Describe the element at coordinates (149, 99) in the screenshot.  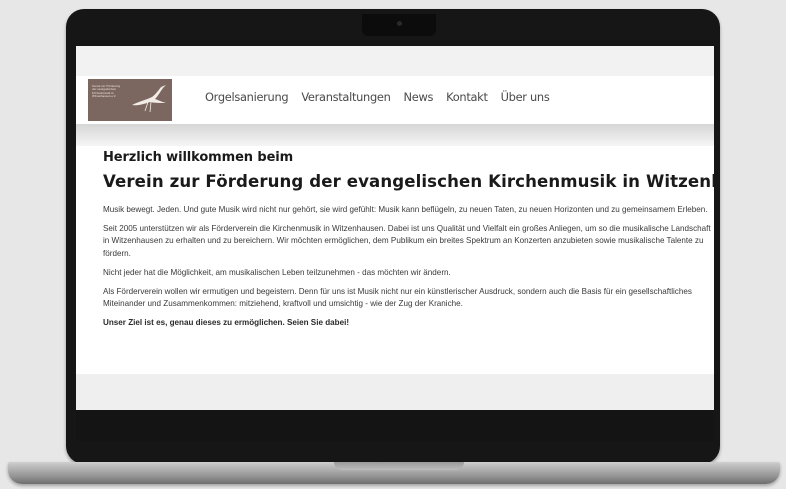
I see `crane-logo-icon` at that location.